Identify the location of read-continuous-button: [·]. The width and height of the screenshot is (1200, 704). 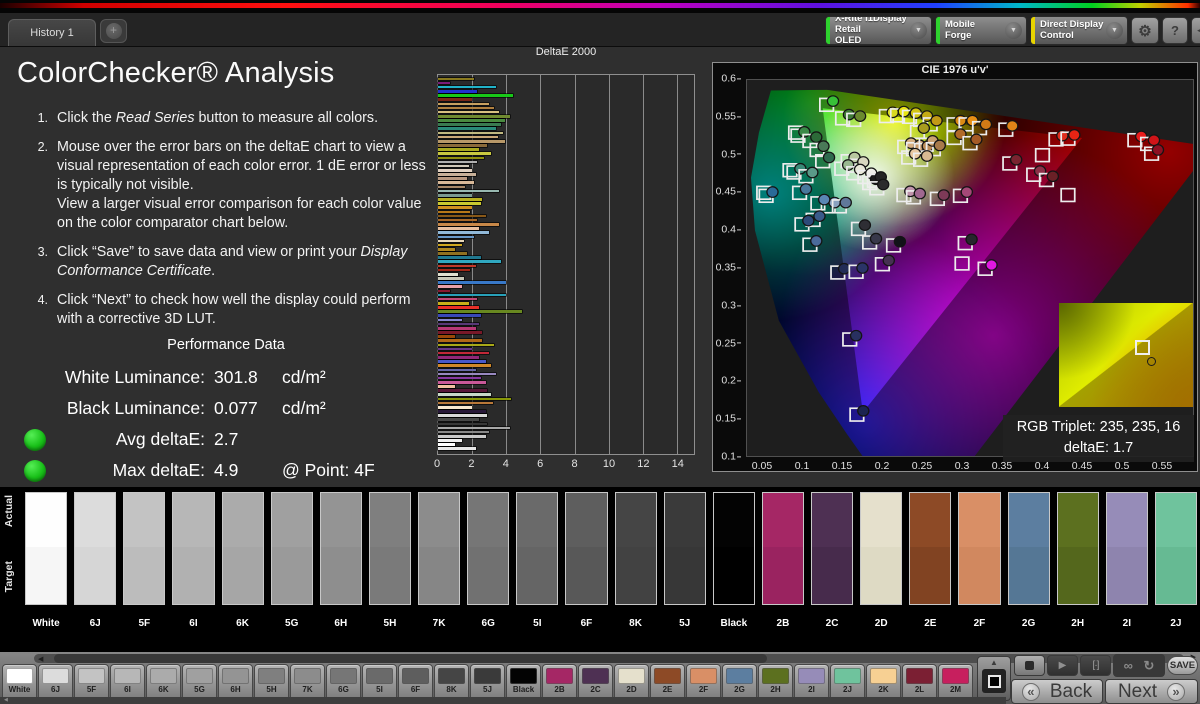
(1095, 665).